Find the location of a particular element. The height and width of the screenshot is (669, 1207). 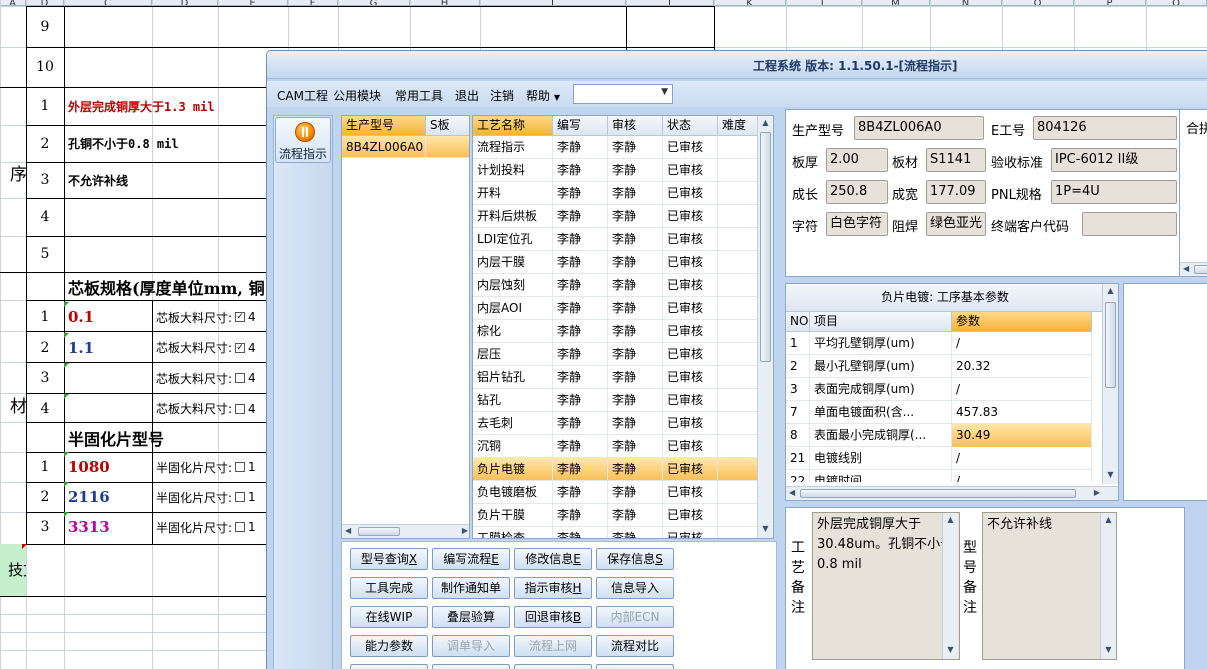

table-row: 22 电镀时间 / is located at coordinates (939, 476).